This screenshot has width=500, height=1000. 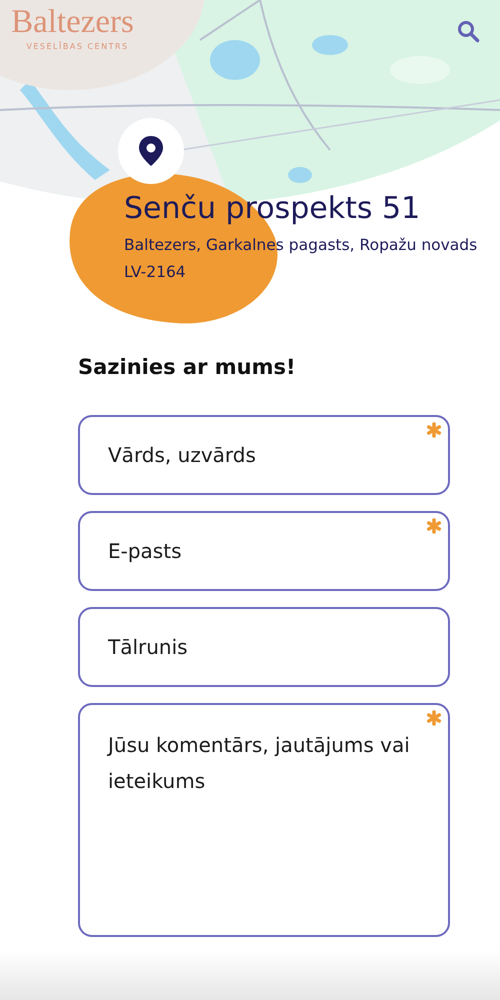 What do you see at coordinates (77, 46) in the screenshot?
I see `logo-subtitle: VESELĪBAS CENTRS` at bounding box center [77, 46].